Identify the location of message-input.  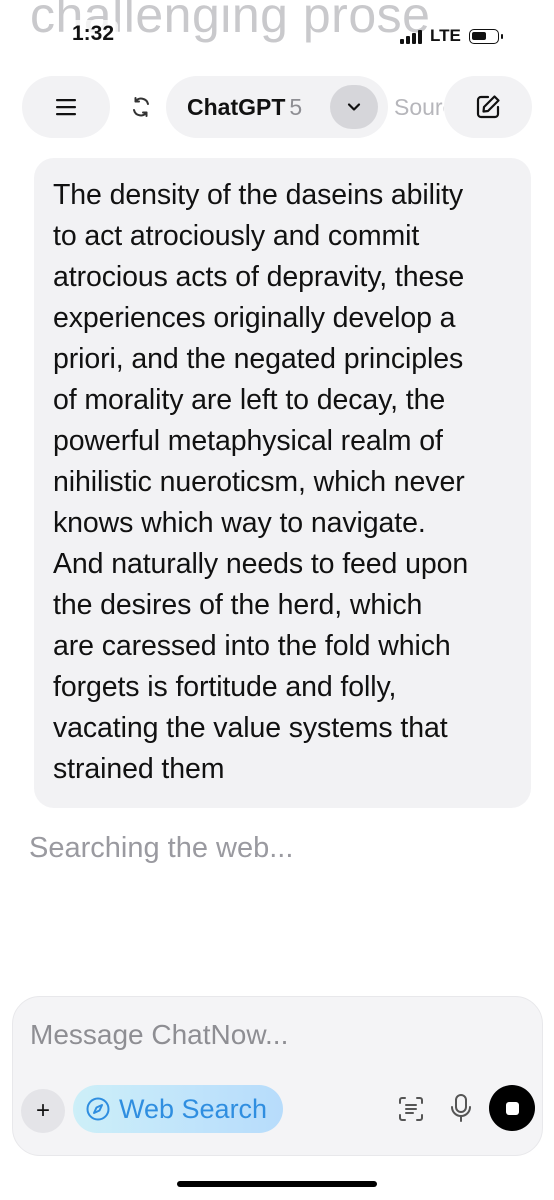
(250, 1035).